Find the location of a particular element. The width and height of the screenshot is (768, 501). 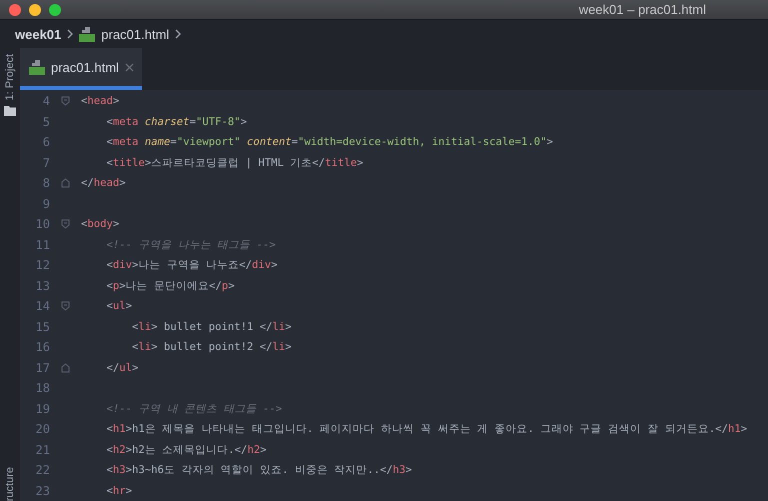

line-number: 6 is located at coordinates (46, 142).